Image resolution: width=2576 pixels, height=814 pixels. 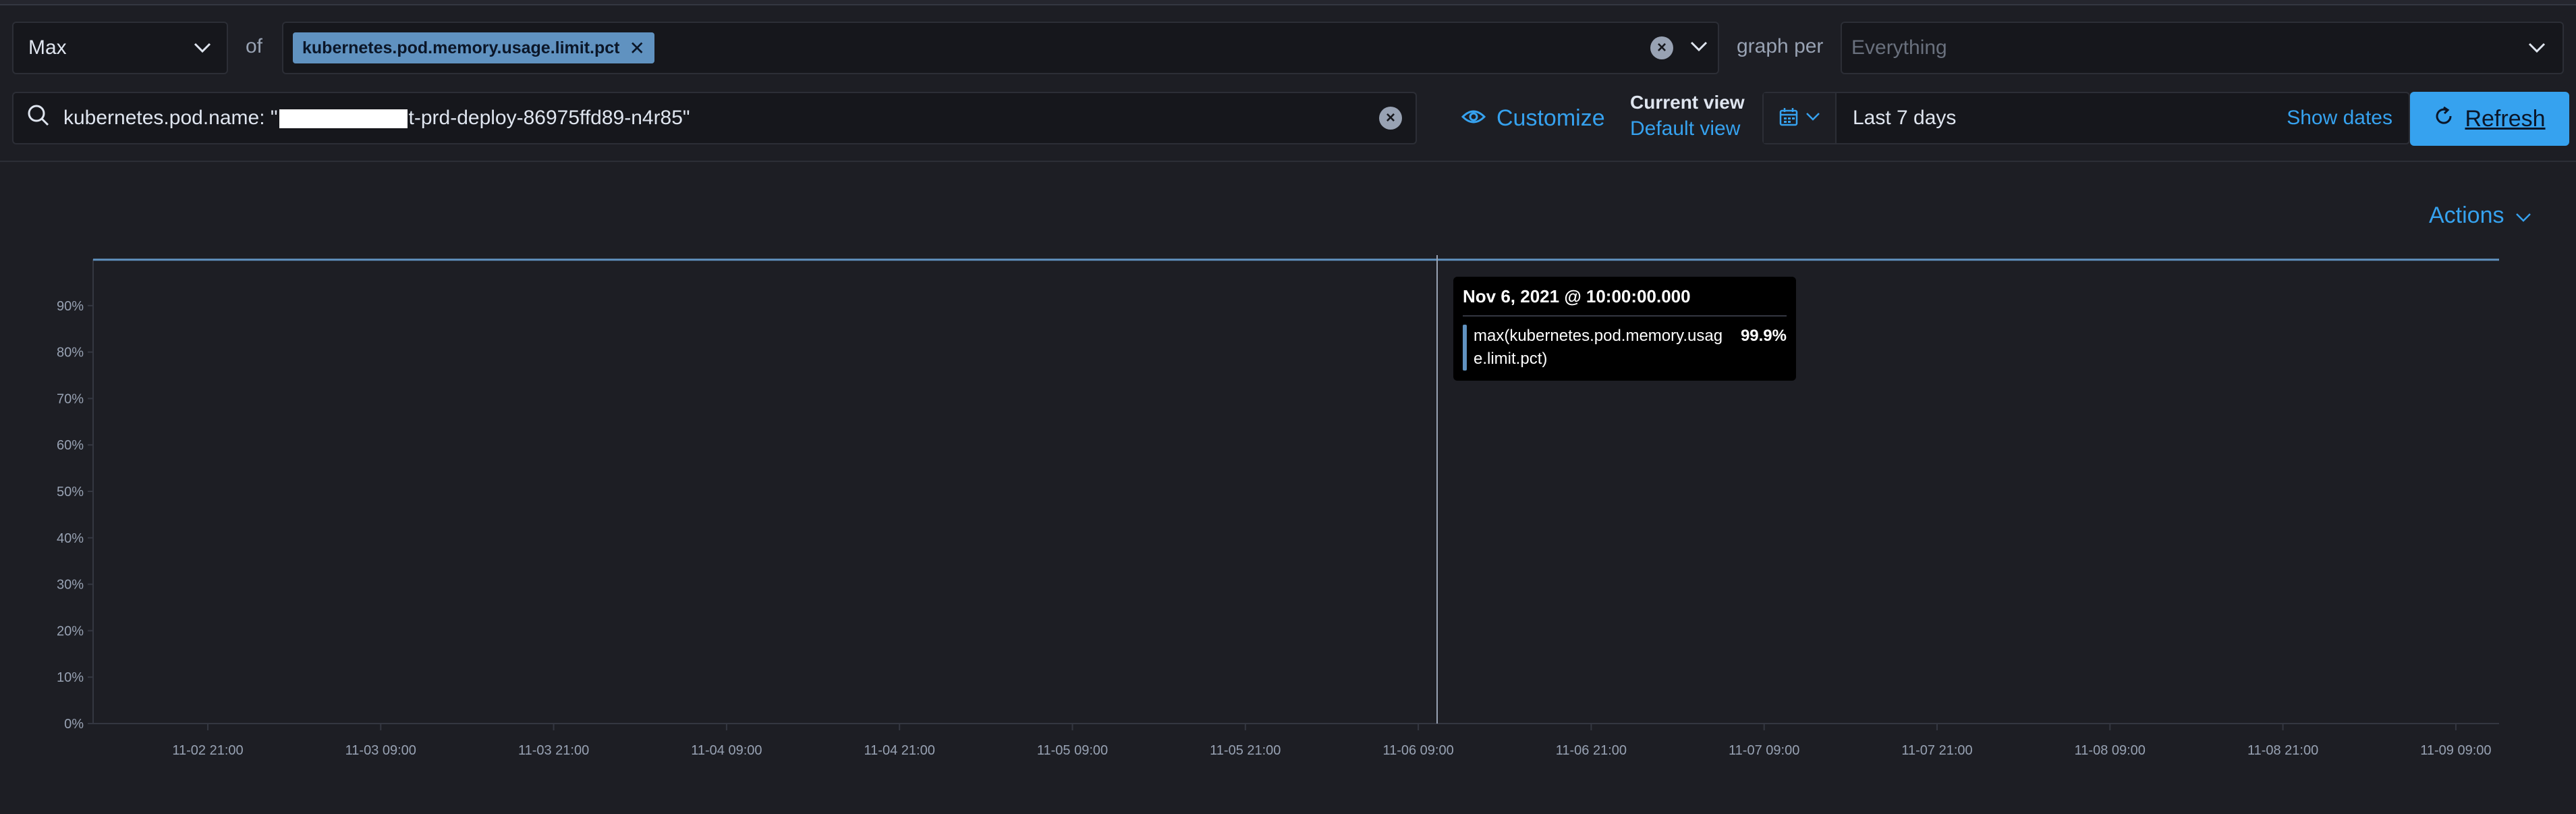 I want to click on eye-icon, so click(x=1473, y=118).